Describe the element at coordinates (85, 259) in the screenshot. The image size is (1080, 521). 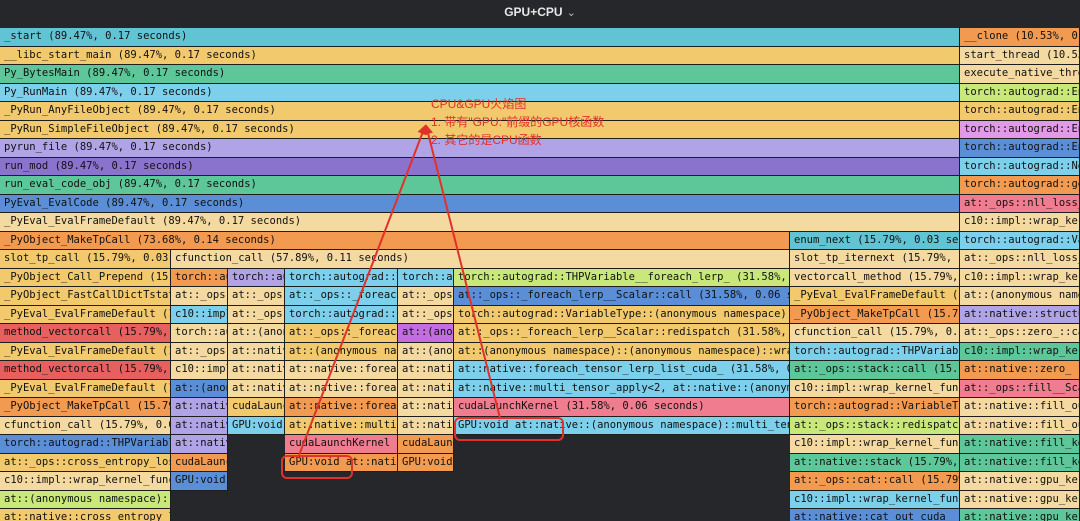
I see `stack-frame: slot_tp_call (15.79%, 0.03 seconds)` at that location.